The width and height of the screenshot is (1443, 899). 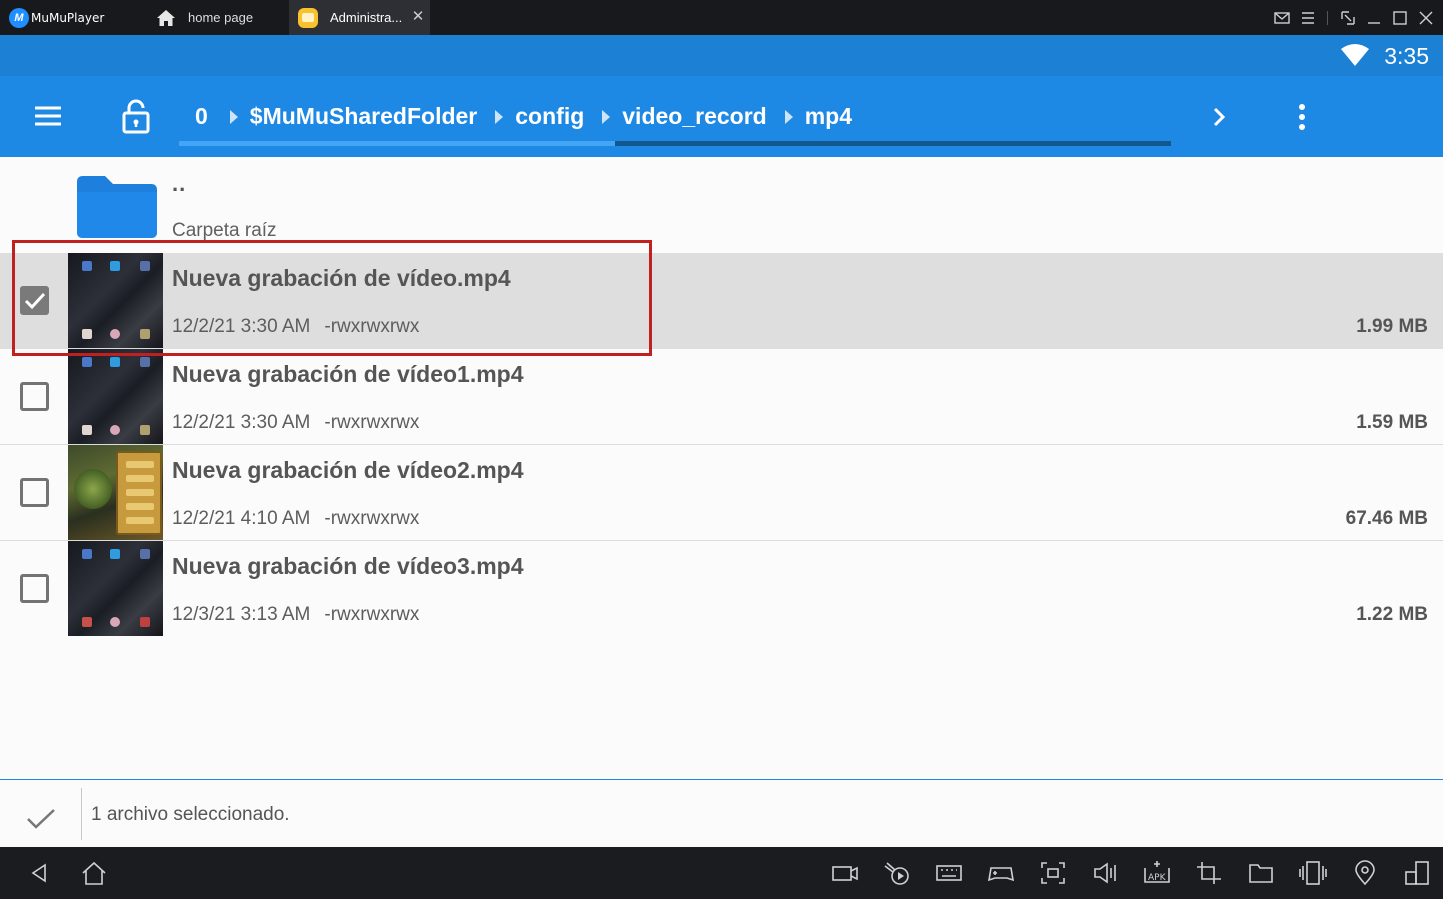 What do you see at coordinates (136, 116) in the screenshot?
I see `unlock-icon` at bounding box center [136, 116].